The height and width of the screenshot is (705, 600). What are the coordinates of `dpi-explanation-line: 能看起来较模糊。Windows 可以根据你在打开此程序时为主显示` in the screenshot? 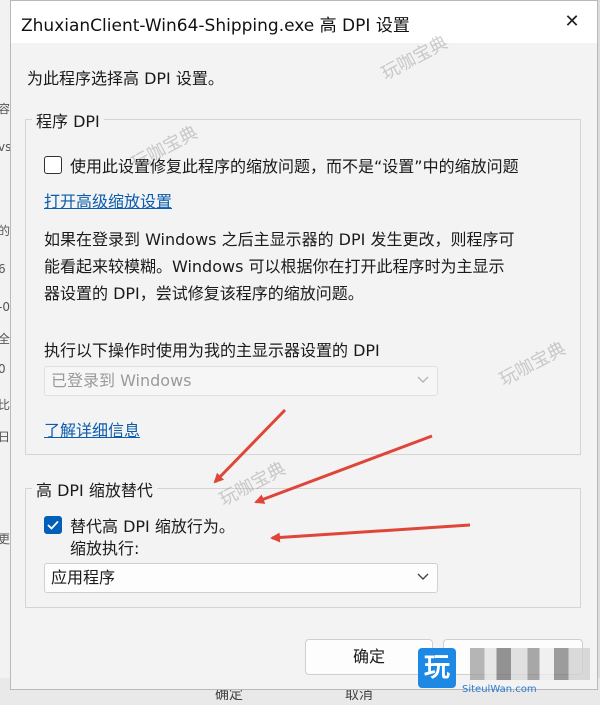 It's located at (274, 266).